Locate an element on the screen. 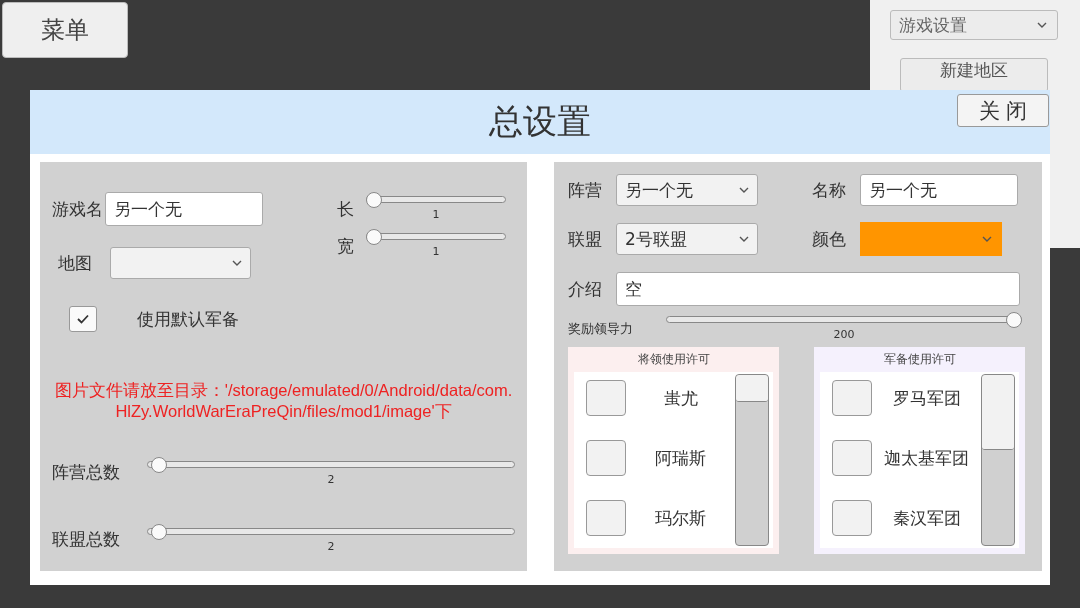 This screenshot has height=608, width=1080. alliance-dropdown: 2号联盟 is located at coordinates (687, 239).